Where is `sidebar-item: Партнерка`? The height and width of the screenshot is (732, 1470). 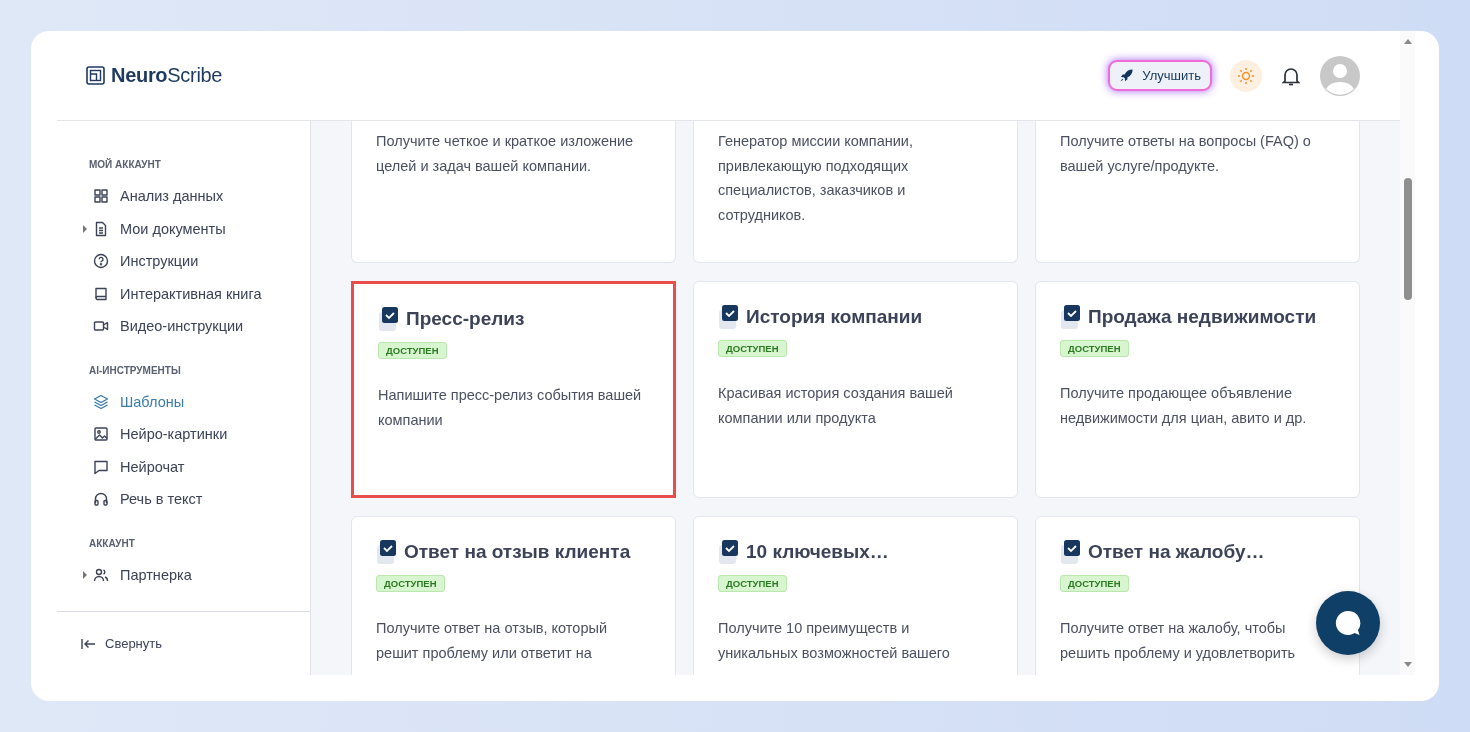
sidebar-item: Партнерка is located at coordinates (196, 574).